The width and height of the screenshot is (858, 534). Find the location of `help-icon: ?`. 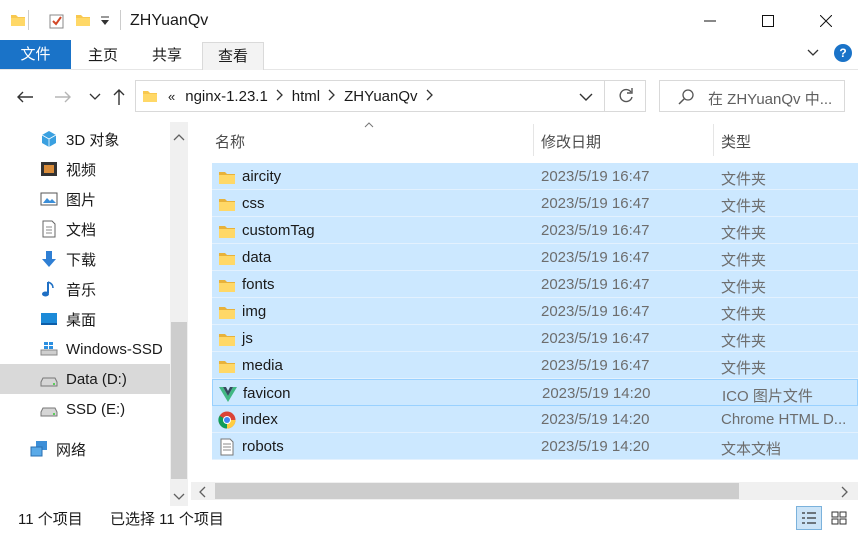

help-icon: ? is located at coordinates (843, 53).